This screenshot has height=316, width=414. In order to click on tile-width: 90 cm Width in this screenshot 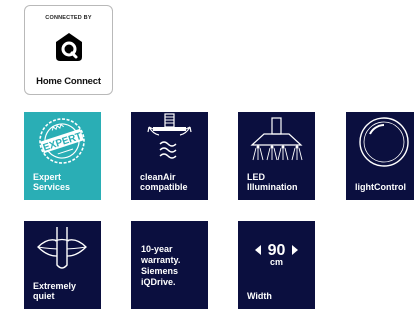, I will do `click(276, 265)`.